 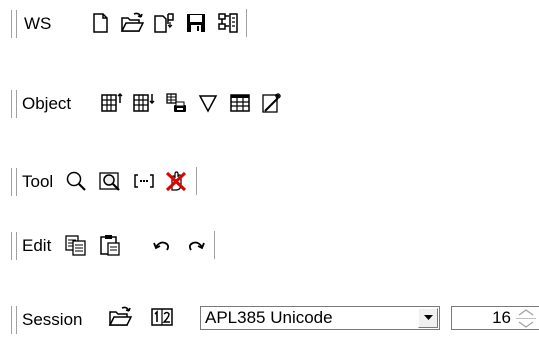 I want to click on object-toolbar-grip, so click(x=14, y=104).